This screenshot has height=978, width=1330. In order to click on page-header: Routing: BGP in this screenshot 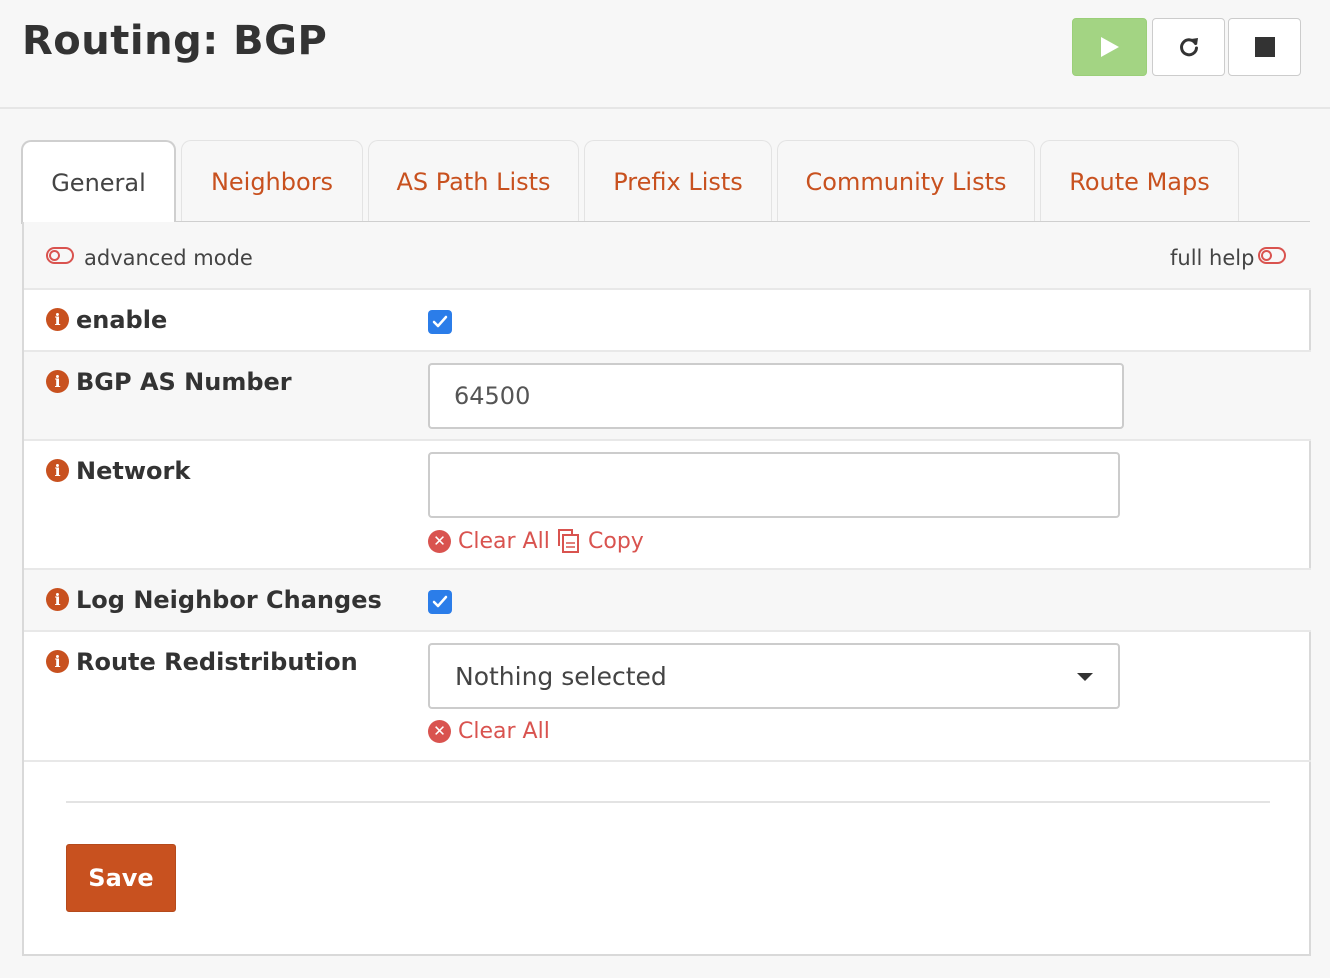, I will do `click(665, 54)`.